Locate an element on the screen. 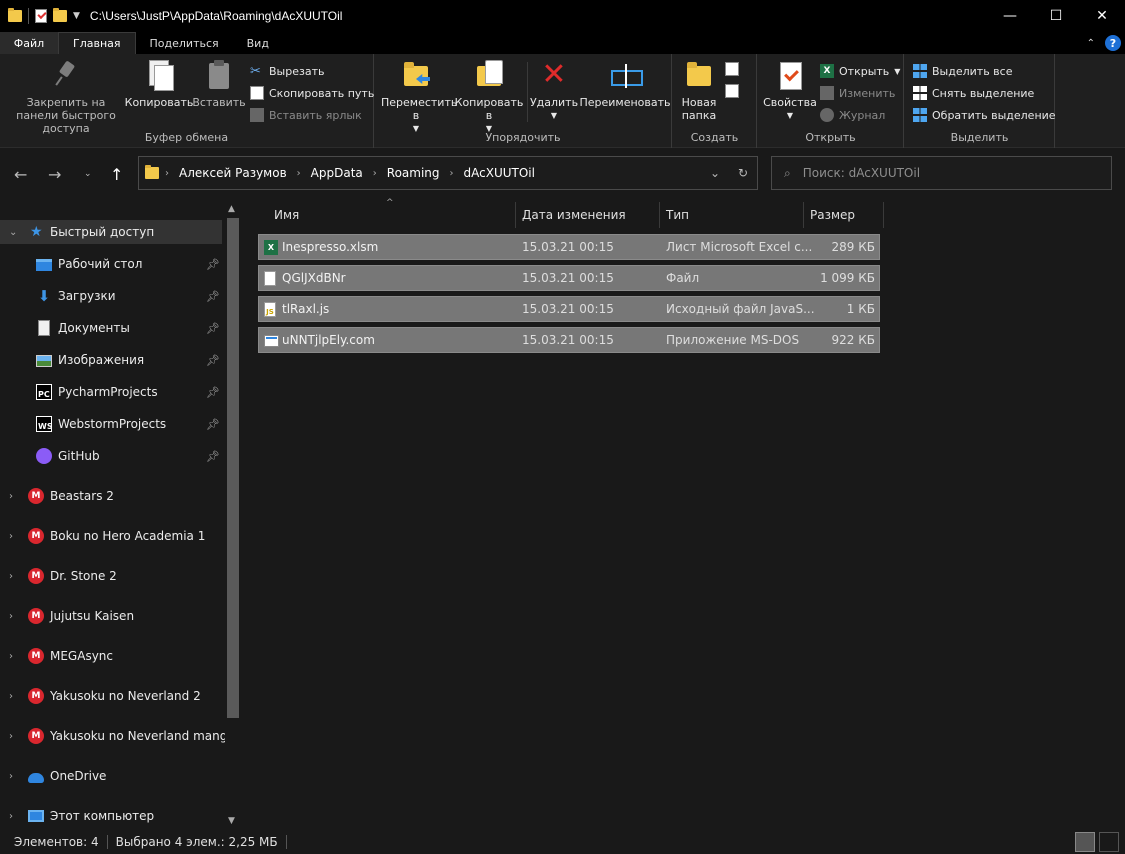 This screenshot has width=1125, height=854. sidebar-item-neverland-2: › M Yakusoku no Neverland 2 is located at coordinates (111, 696).